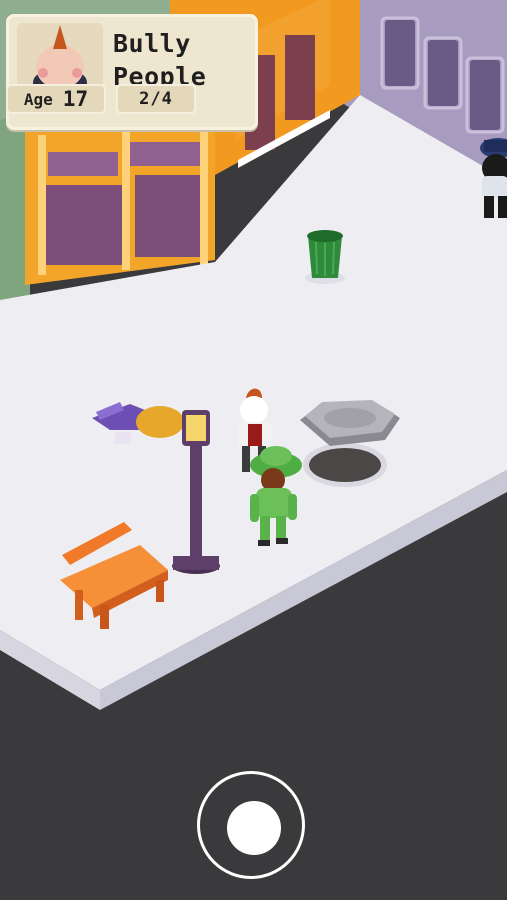 This screenshot has height=900, width=507. What do you see at coordinates (152, 43) in the screenshot?
I see `mission-title-line1: Bully` at bounding box center [152, 43].